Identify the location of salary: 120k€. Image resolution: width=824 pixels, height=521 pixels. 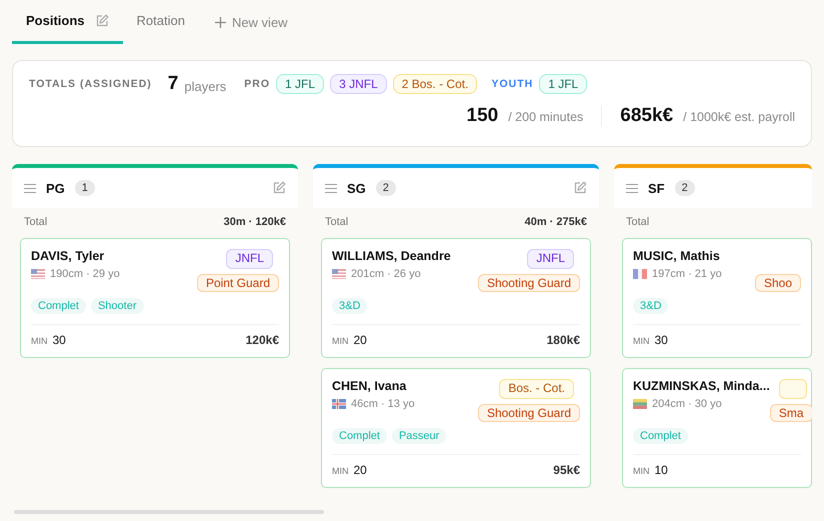
(262, 340).